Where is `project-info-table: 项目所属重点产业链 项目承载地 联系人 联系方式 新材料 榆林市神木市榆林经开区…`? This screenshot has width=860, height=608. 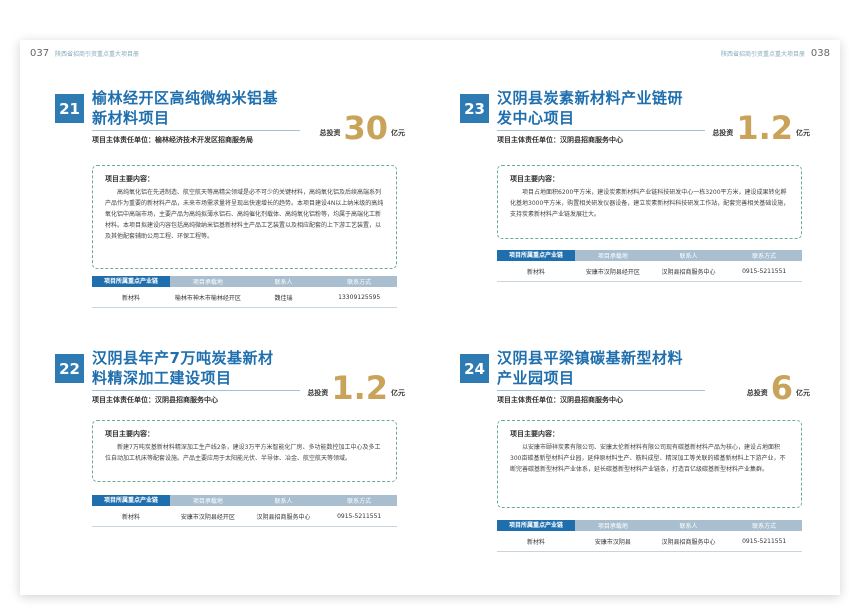 project-info-table: 项目所属重点产业链 项目承载地 联系人 联系方式 新材料 榆林市神木市榆林经开区… is located at coordinates (244, 292).